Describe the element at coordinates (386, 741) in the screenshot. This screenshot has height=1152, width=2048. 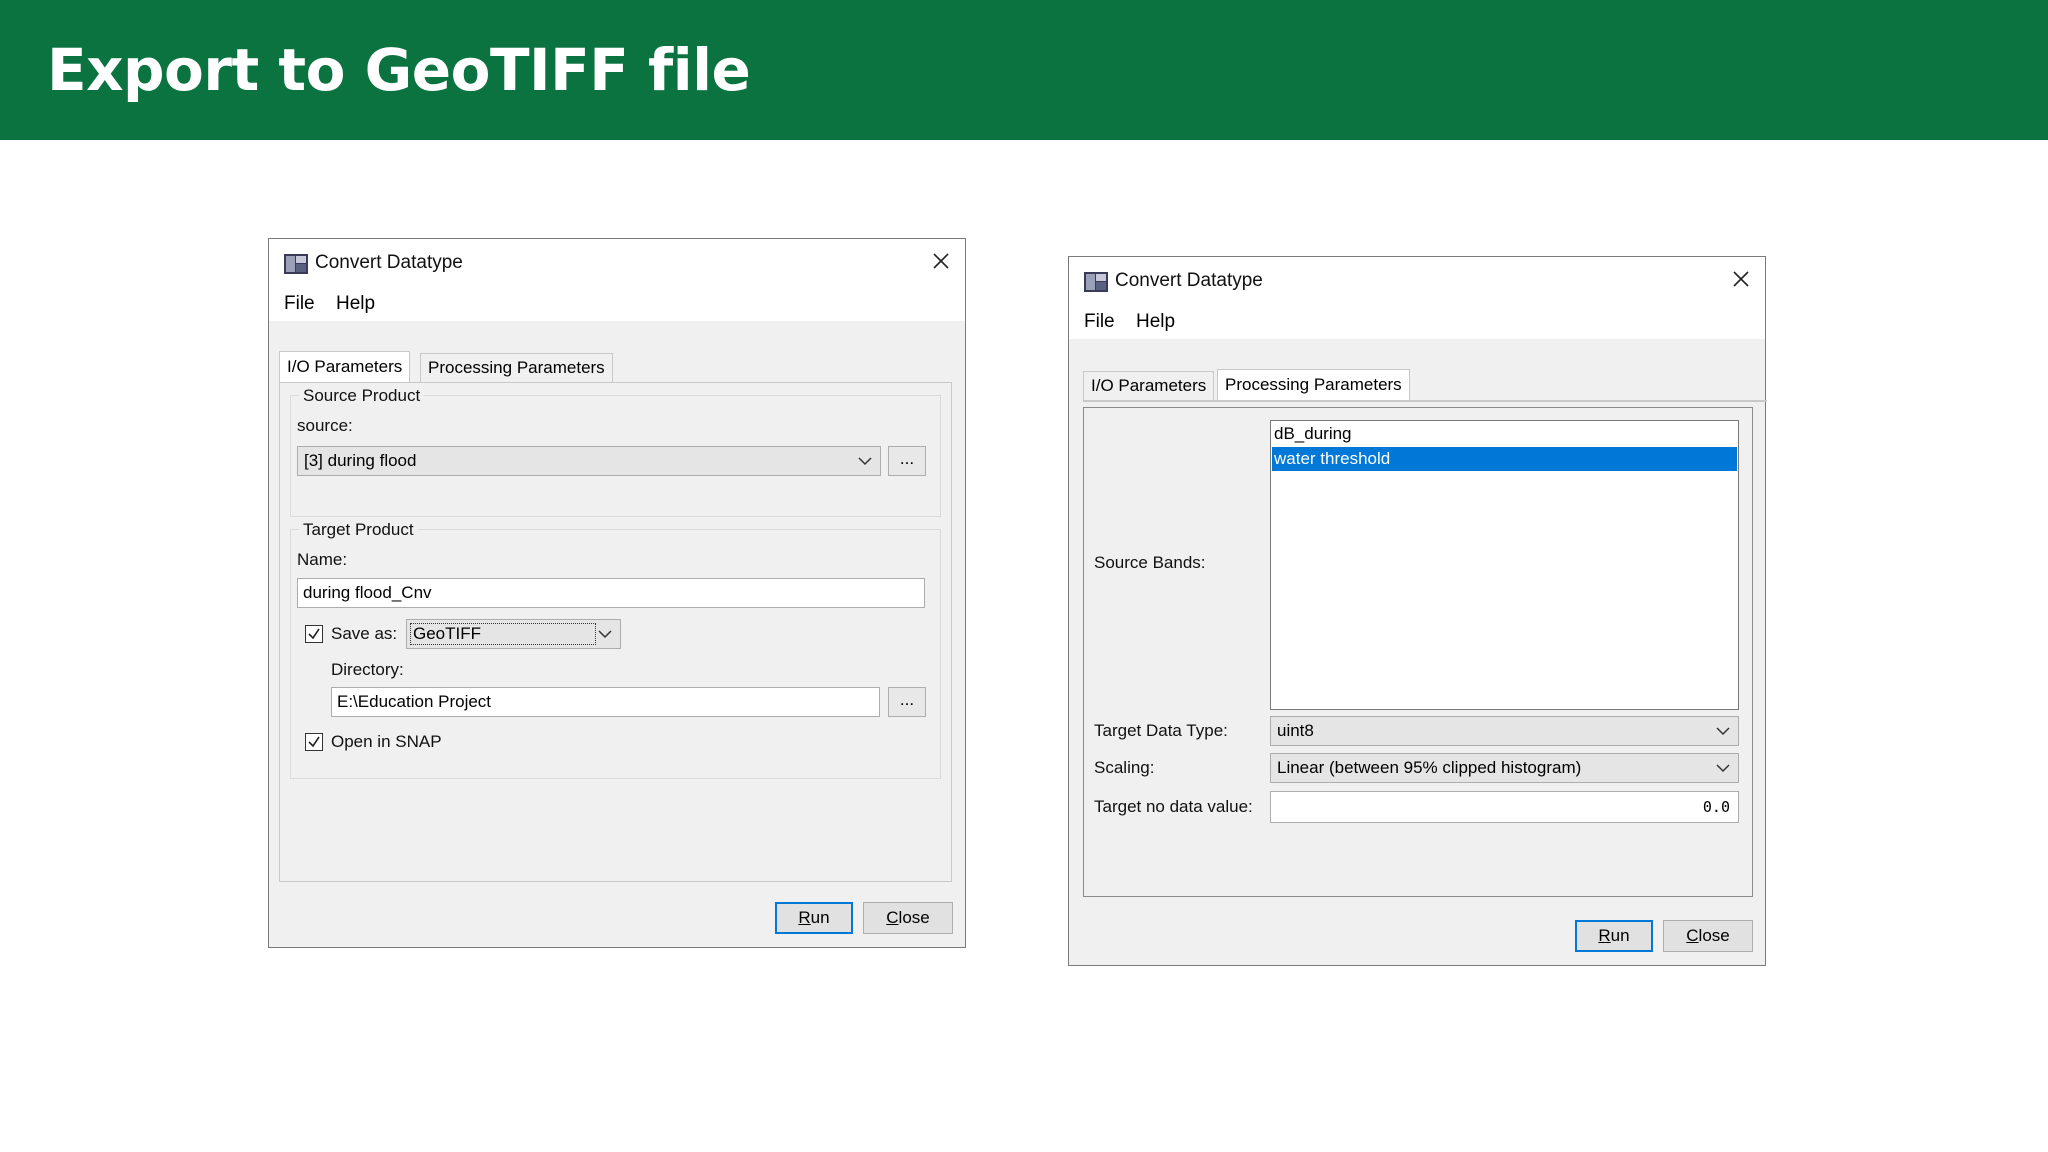
I see `open-in-snap-label: Open in SNAP` at that location.